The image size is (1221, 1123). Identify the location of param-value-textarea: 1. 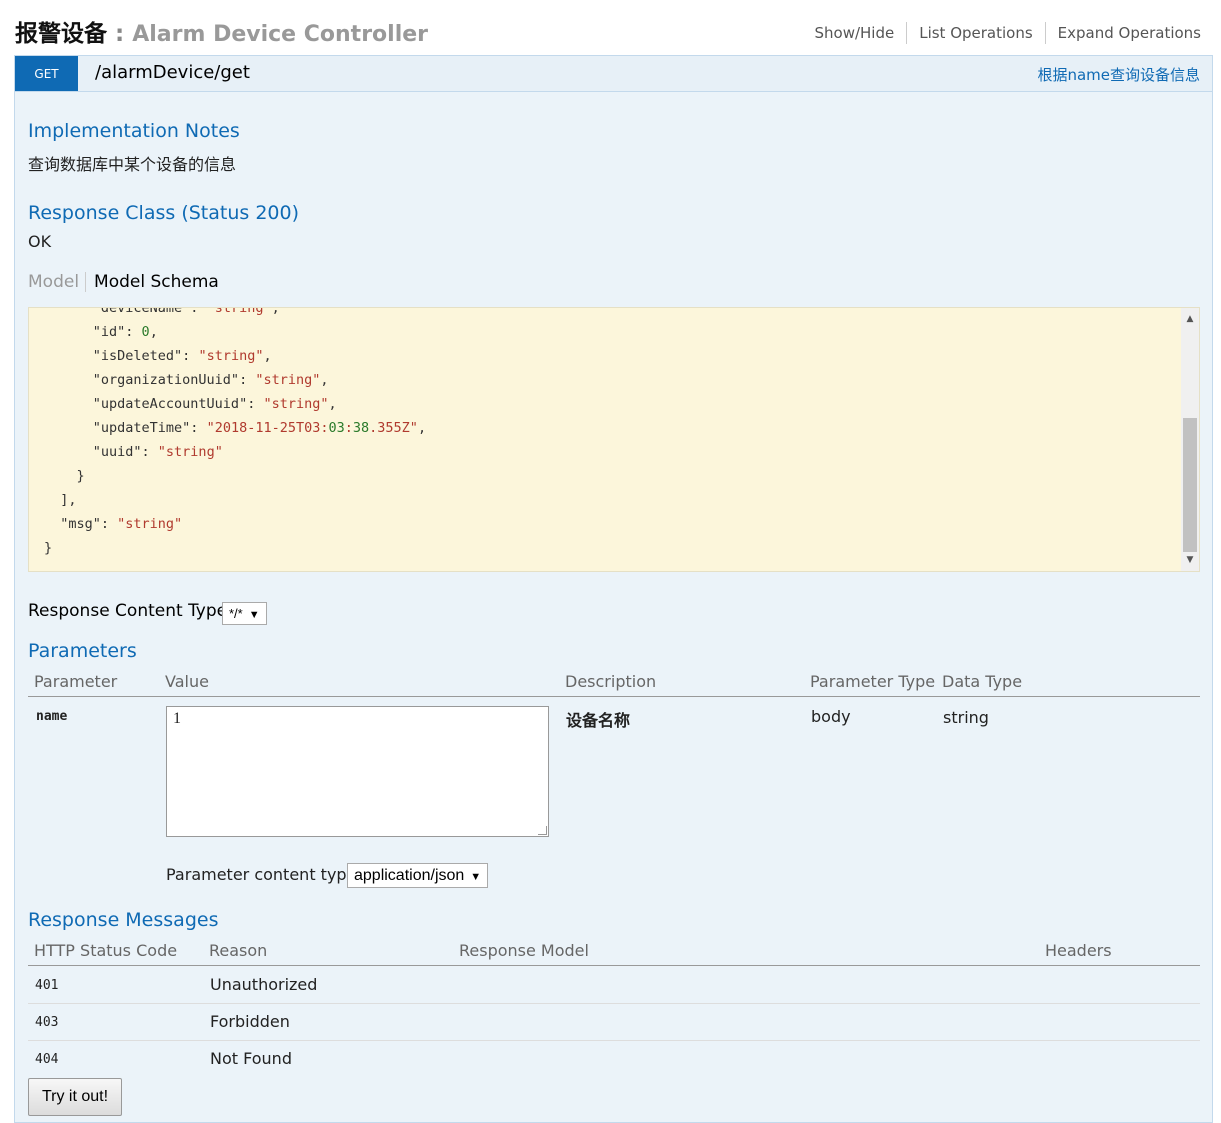
(357, 771).